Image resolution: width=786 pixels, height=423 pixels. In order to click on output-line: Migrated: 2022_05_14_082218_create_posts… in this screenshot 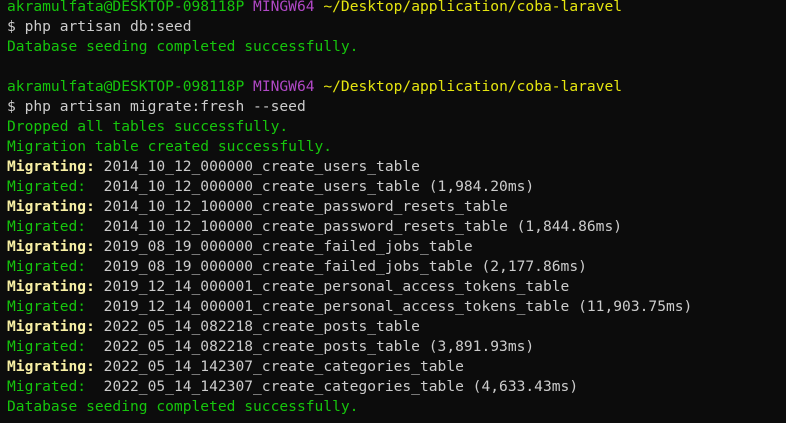, I will do `click(396, 347)`.